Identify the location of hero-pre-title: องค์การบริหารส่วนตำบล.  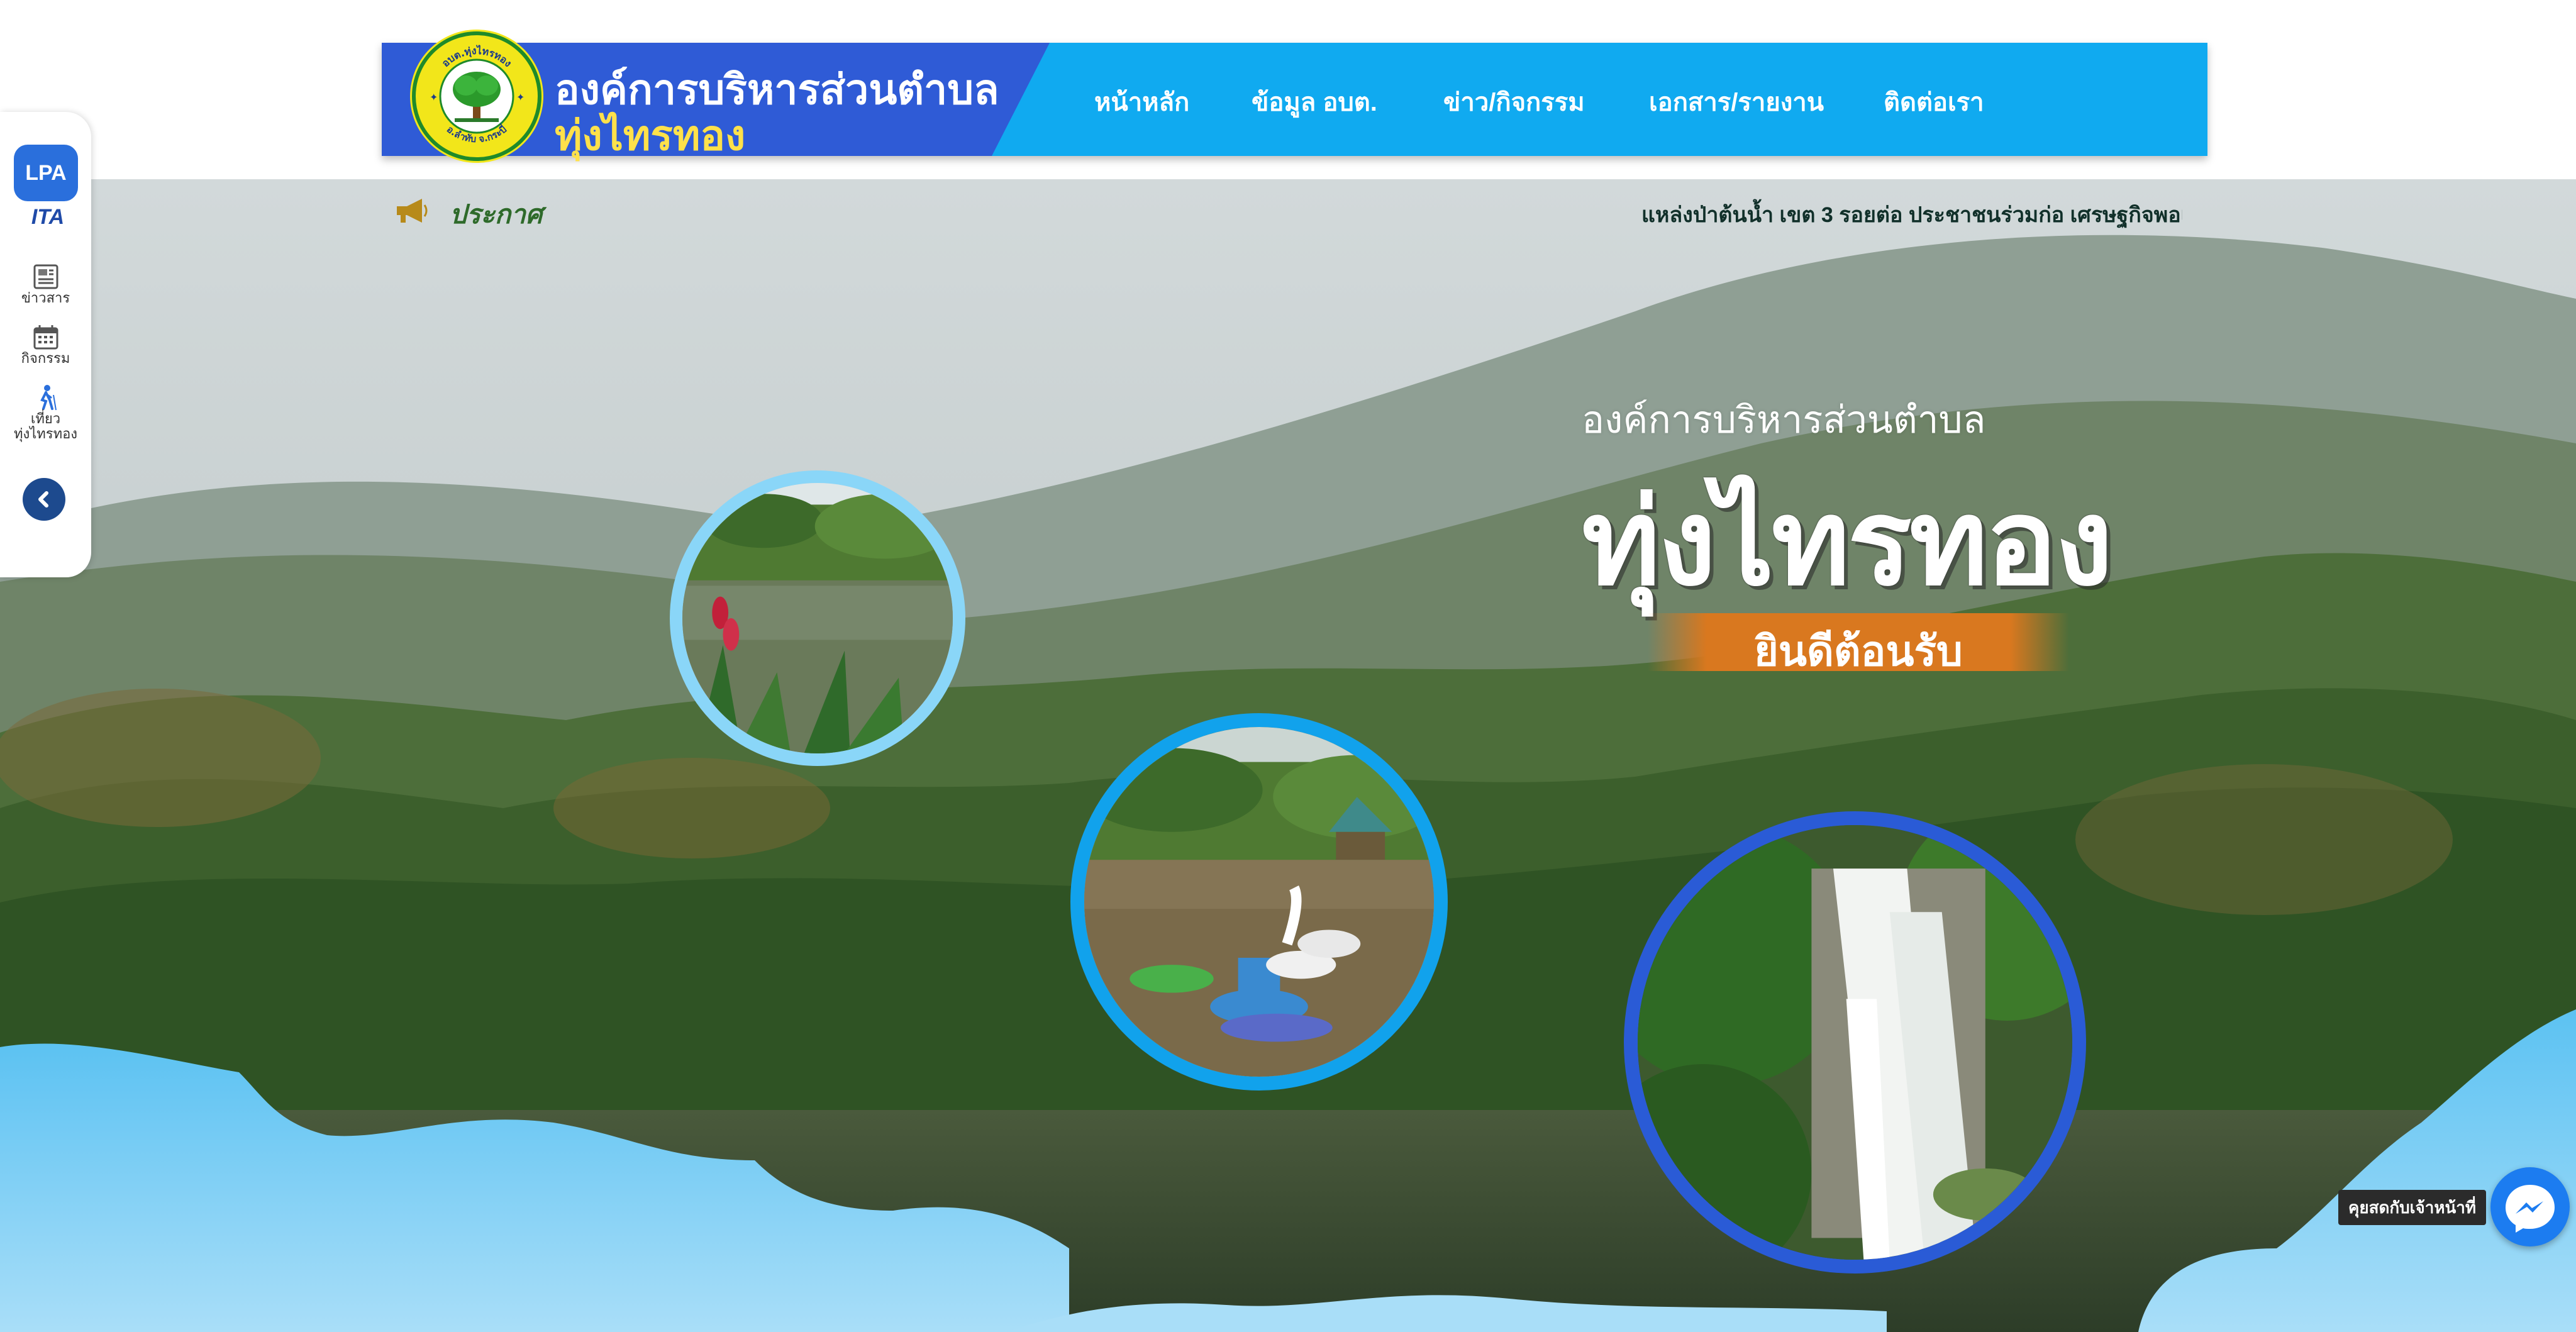
(1784, 420).